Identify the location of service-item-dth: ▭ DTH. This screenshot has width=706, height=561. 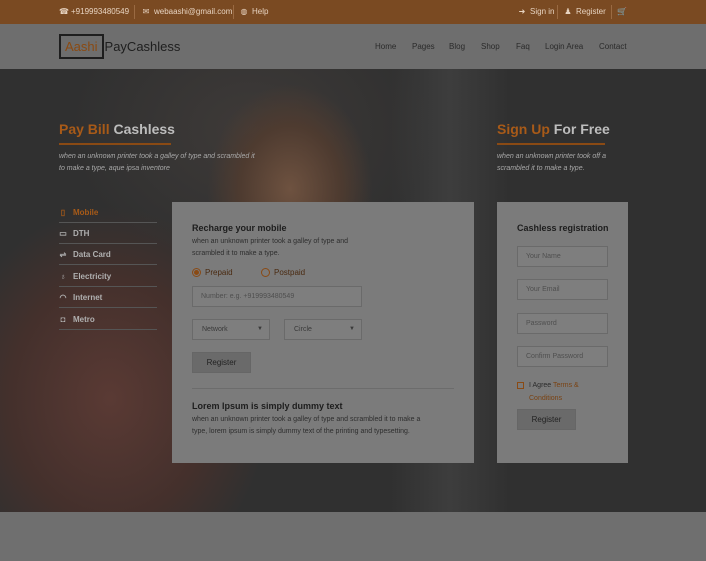
(108, 233).